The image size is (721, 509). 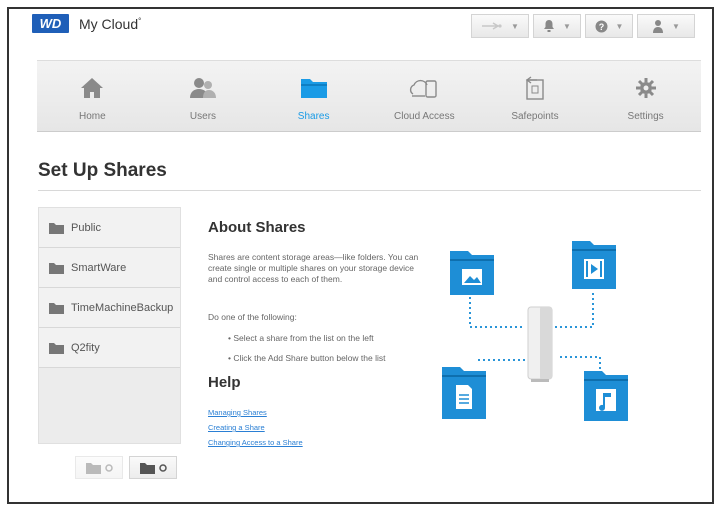 I want to click on help-link-changing-access: Changing Access to a Share, so click(x=255, y=442).